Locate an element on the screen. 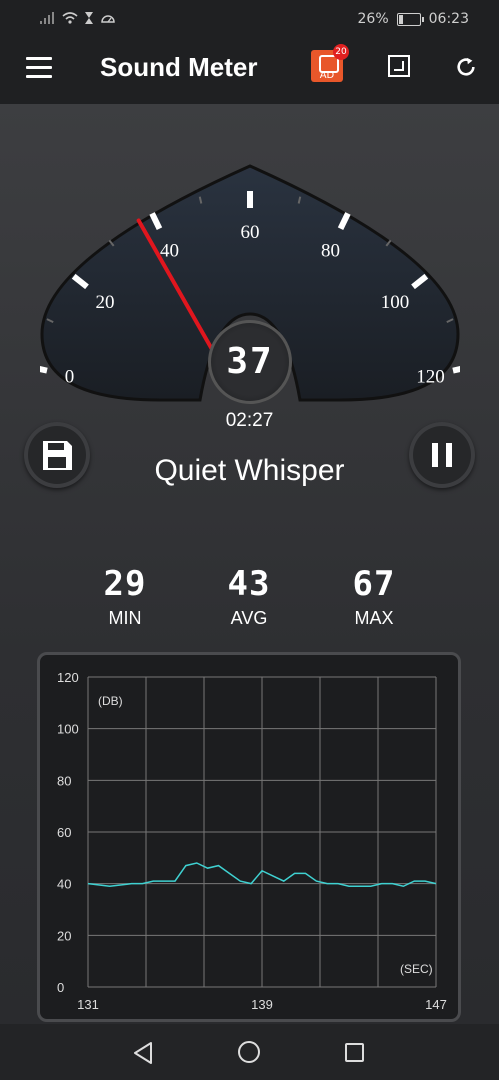 The width and height of the screenshot is (499, 1080). gauge-scale-label: 40 is located at coordinates (169, 250).